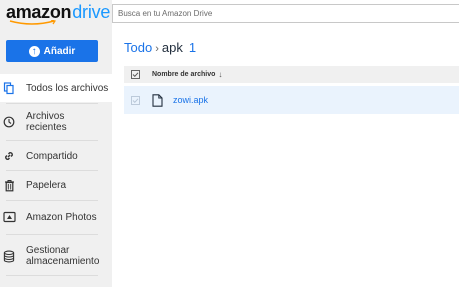  What do you see at coordinates (52, 156) in the screenshot?
I see `sidebar-item-label: Compartido` at bounding box center [52, 156].